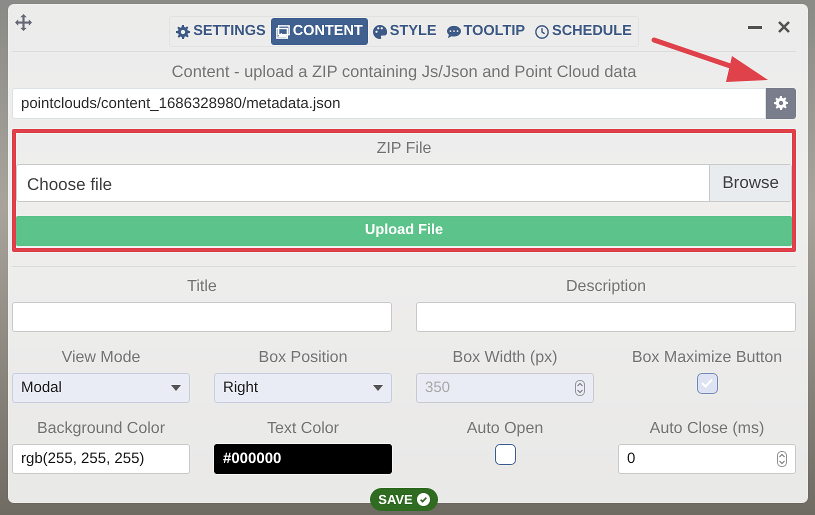 The width and height of the screenshot is (815, 515). Describe the element at coordinates (101, 459) in the screenshot. I see `text-input: rgb(255, 255, 255)` at that location.